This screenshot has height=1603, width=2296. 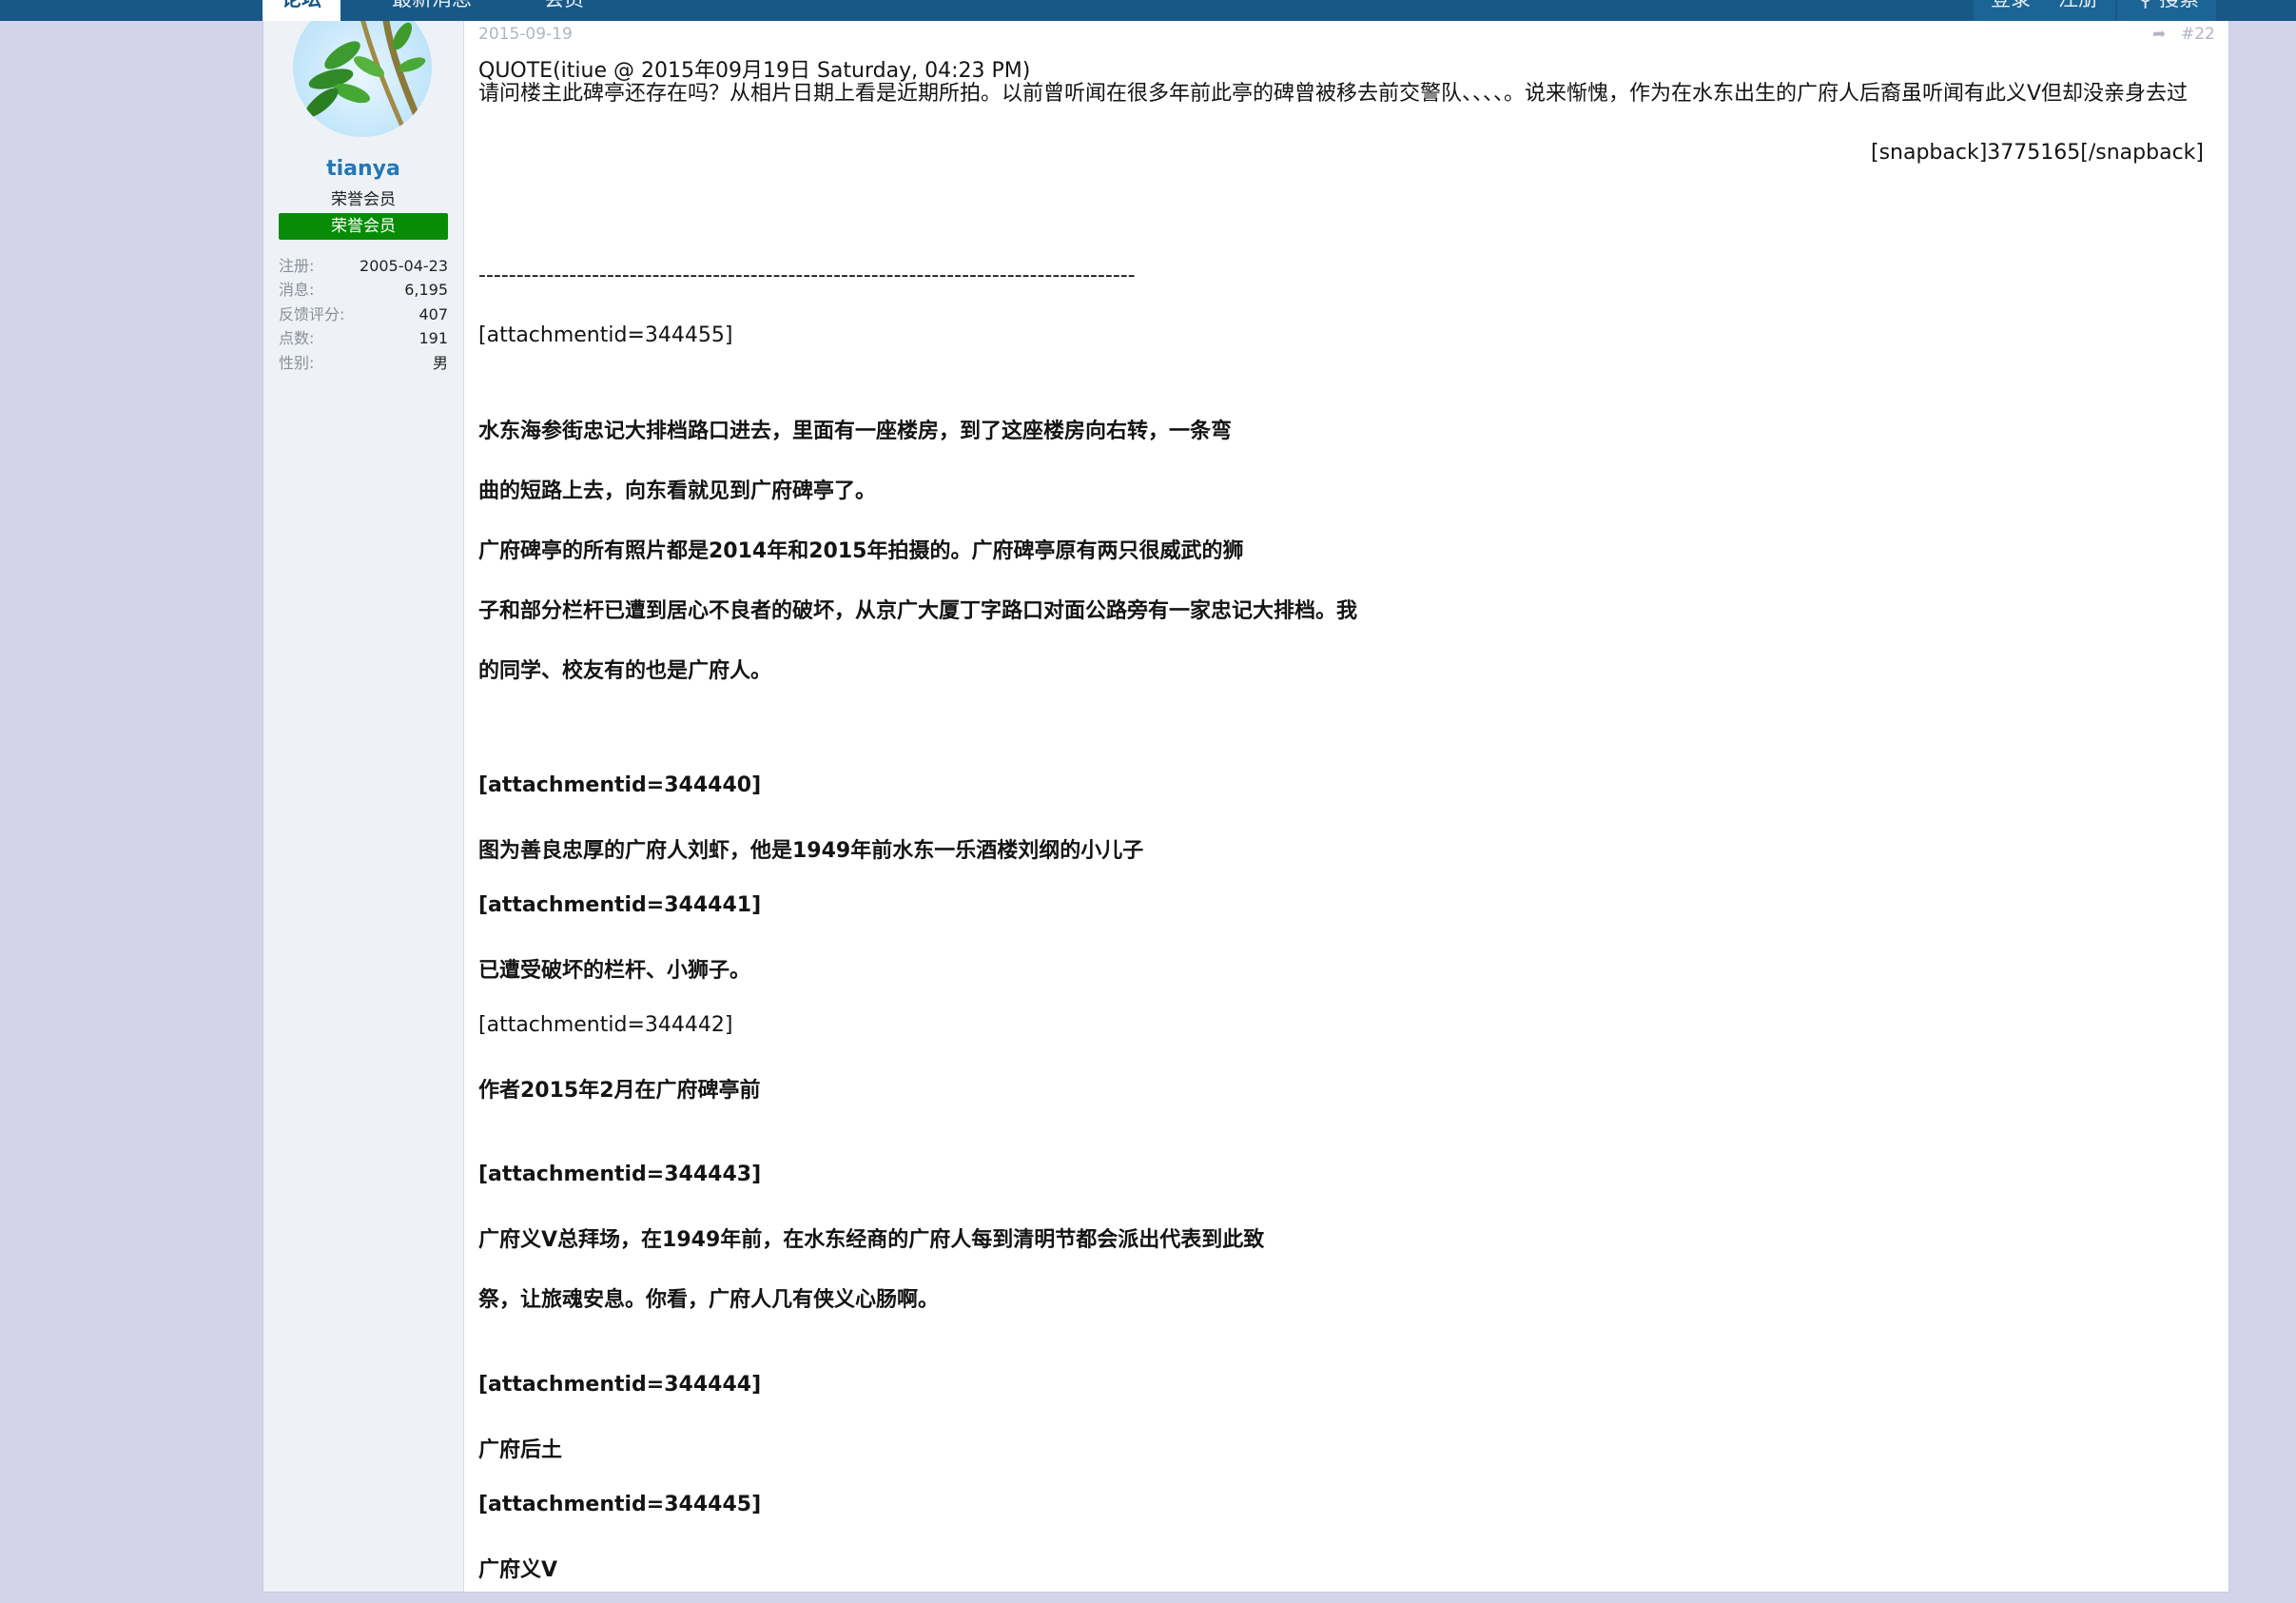 I want to click on stat-row-points: 点数: 191, so click(x=363, y=338).